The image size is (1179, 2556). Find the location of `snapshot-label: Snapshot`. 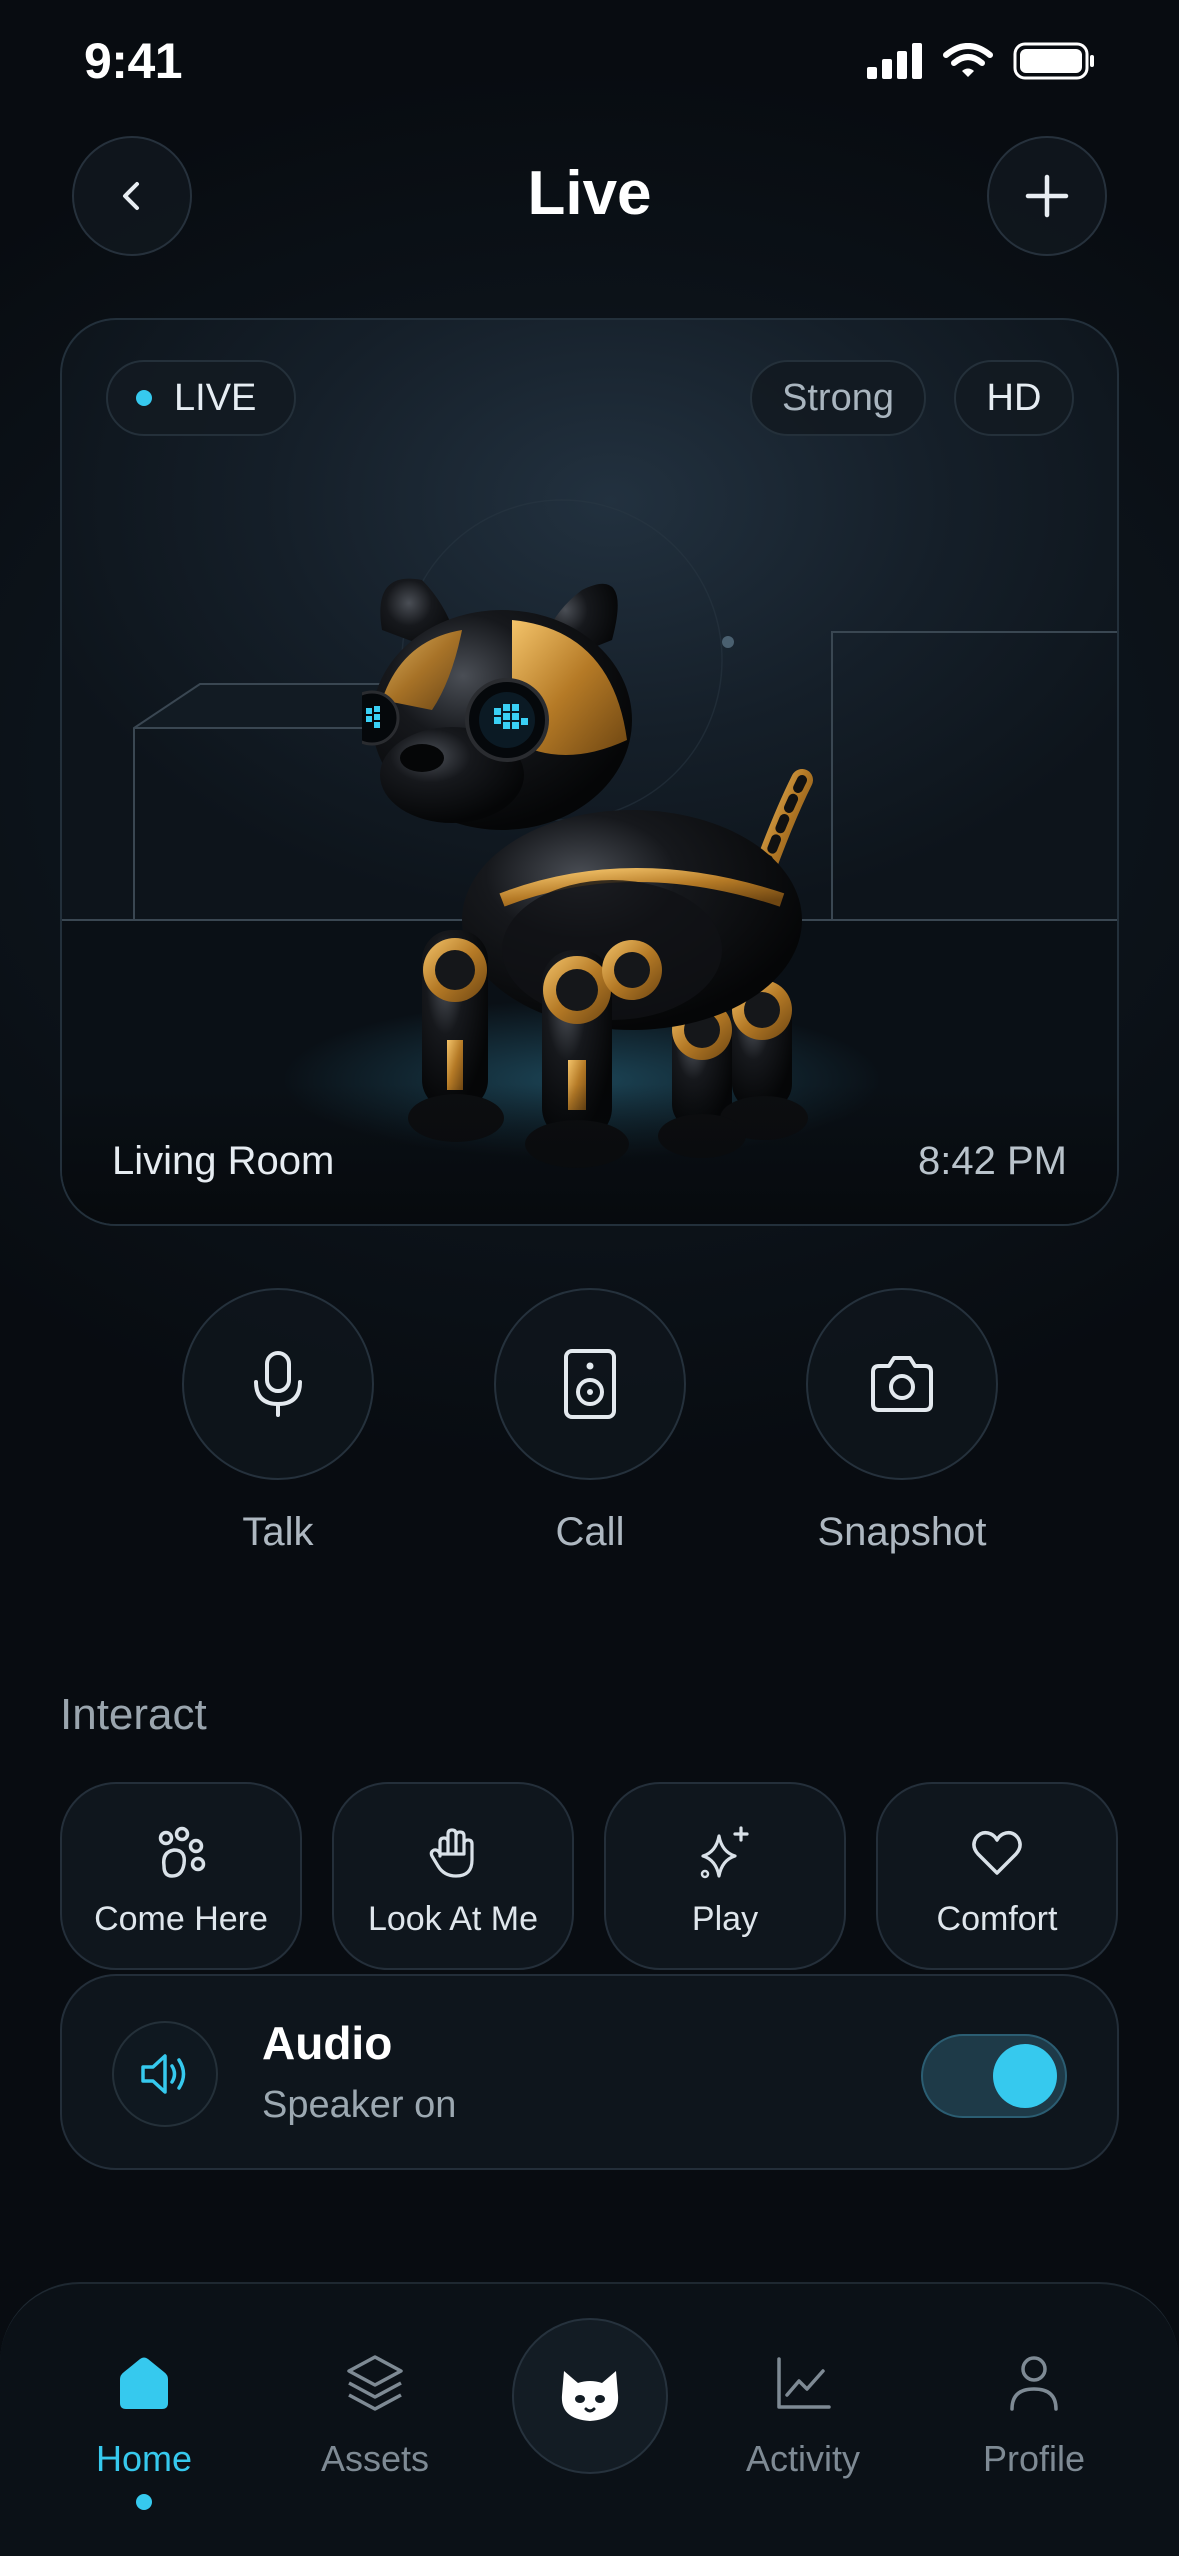

snapshot-label: Snapshot is located at coordinates (902, 1532).